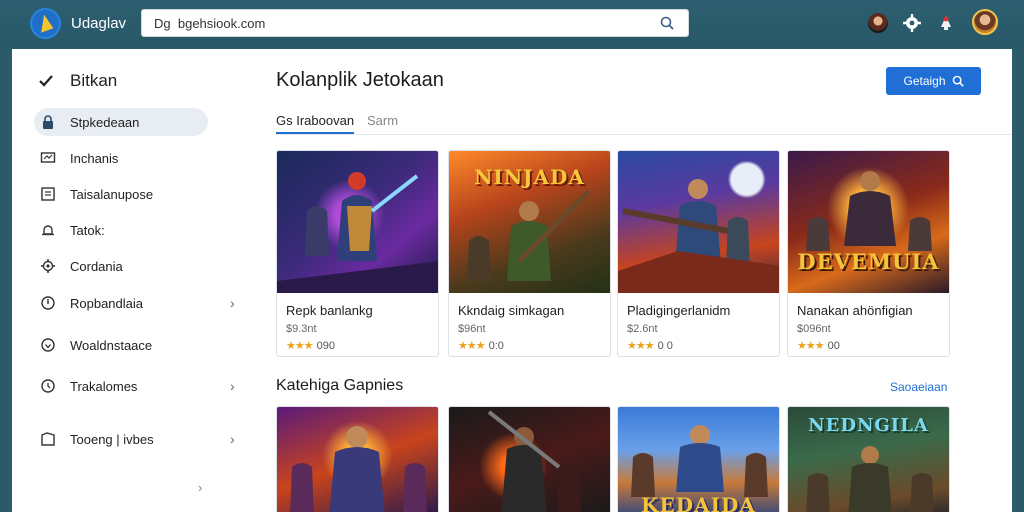 The width and height of the screenshot is (1024, 512). Describe the element at coordinates (111, 345) in the screenshot. I see `sidebar-item-label: Woaldnstaace` at that location.